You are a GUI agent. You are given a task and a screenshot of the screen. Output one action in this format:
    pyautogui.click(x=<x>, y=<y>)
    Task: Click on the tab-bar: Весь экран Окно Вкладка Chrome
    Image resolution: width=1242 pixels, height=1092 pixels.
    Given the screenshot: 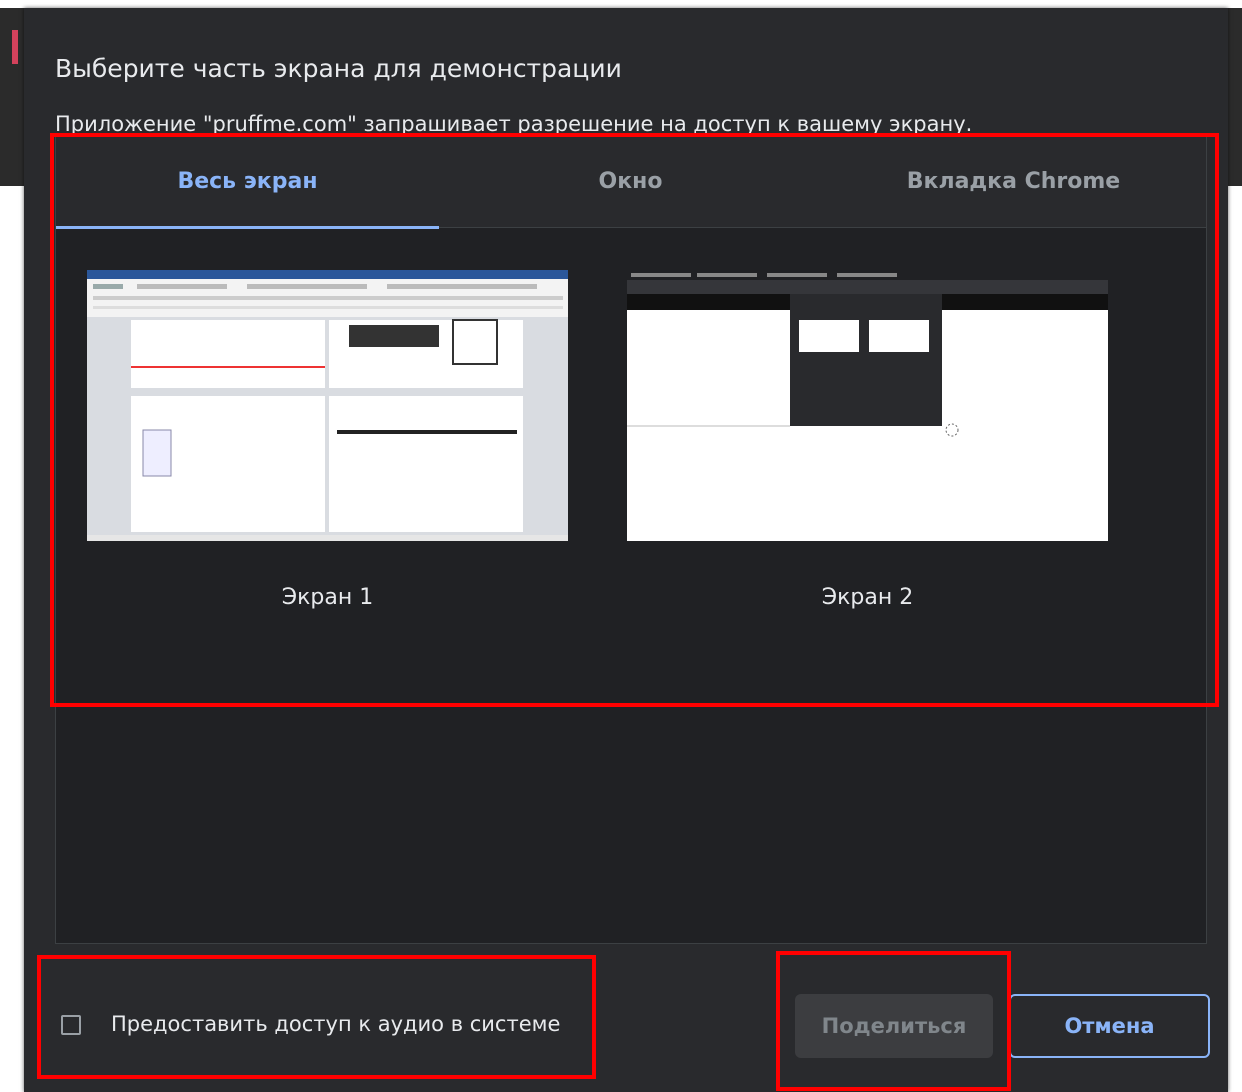 What is the action you would take?
    pyautogui.click(x=631, y=182)
    